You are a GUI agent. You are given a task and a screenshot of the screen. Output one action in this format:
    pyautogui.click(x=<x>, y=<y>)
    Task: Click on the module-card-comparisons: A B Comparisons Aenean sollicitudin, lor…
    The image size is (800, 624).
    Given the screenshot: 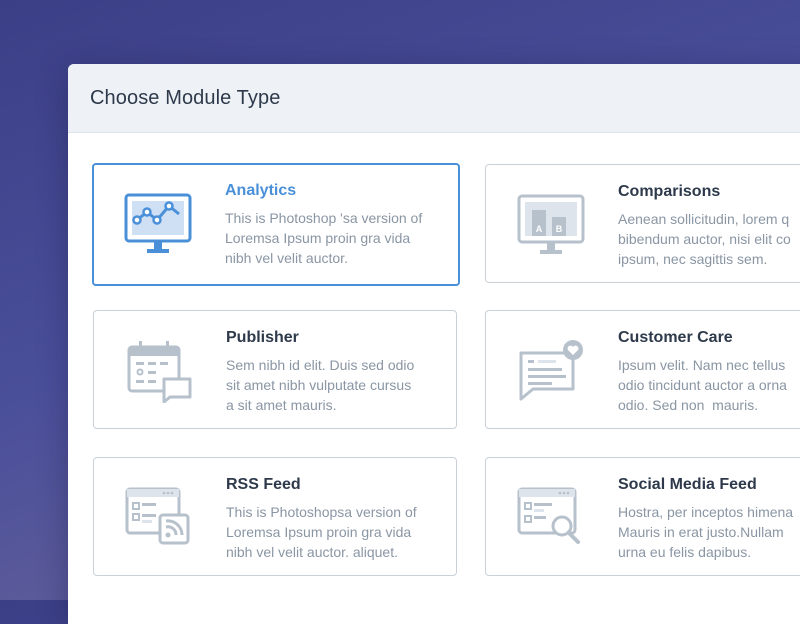 What is the action you would take?
    pyautogui.click(x=642, y=223)
    